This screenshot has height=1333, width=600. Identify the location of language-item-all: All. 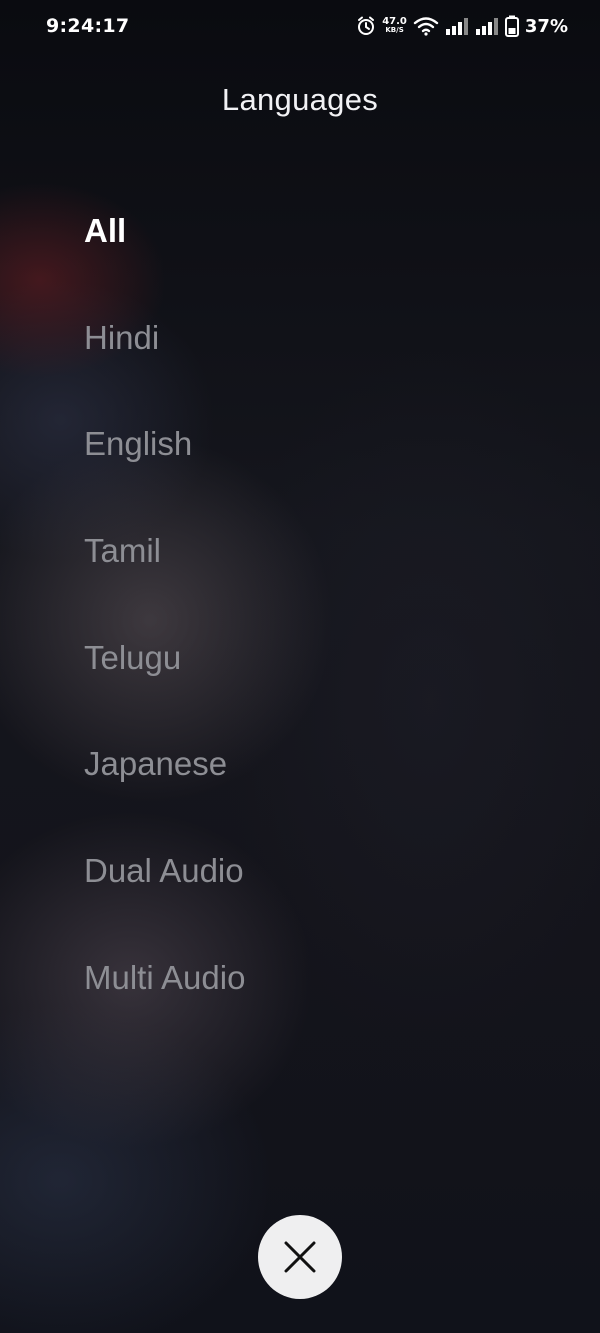
(164, 253).